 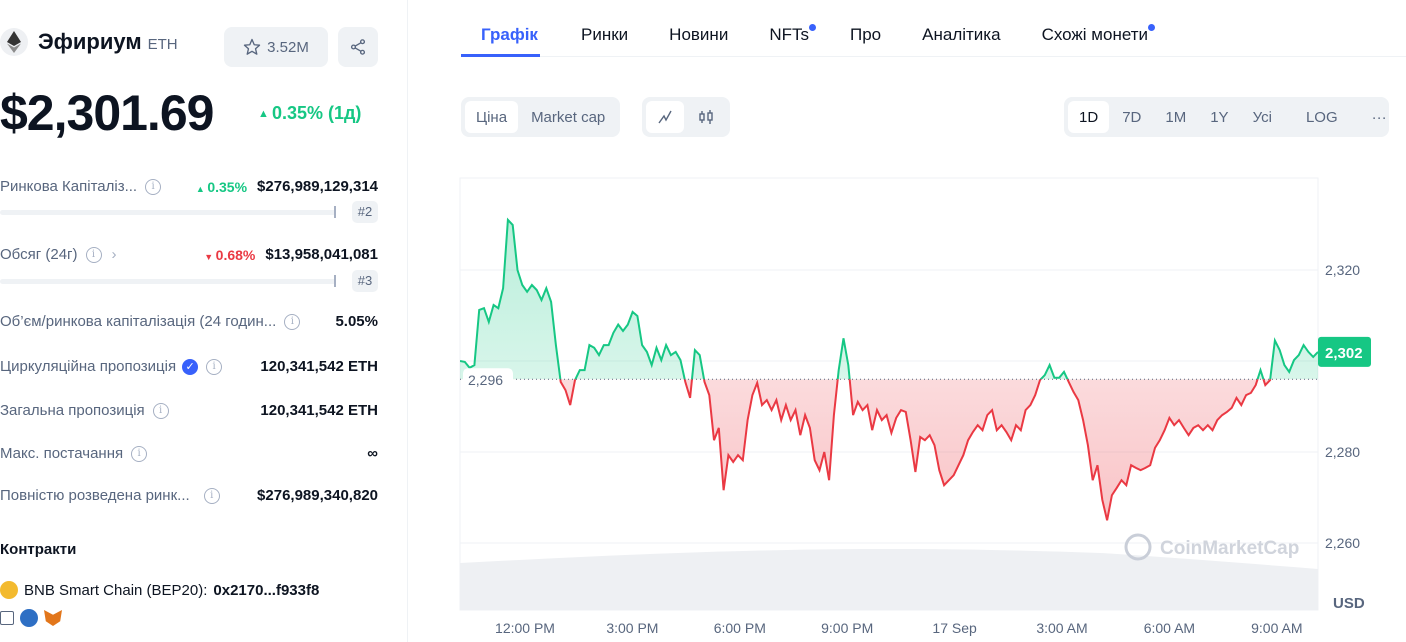 I want to click on stat-total-supply: Загальна пропозиція i 120,341,542 ETH, so click(x=189, y=410).